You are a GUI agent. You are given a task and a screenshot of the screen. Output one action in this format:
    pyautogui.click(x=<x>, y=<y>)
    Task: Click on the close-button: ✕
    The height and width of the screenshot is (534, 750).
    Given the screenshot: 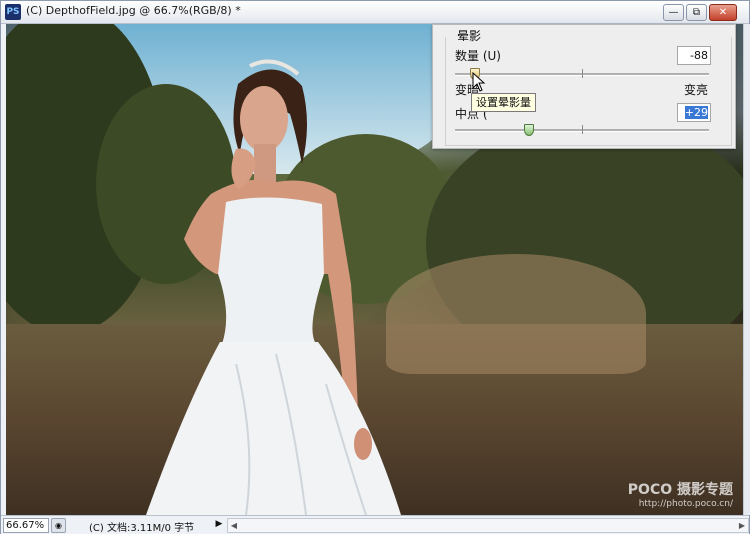 What is the action you would take?
    pyautogui.click(x=723, y=12)
    